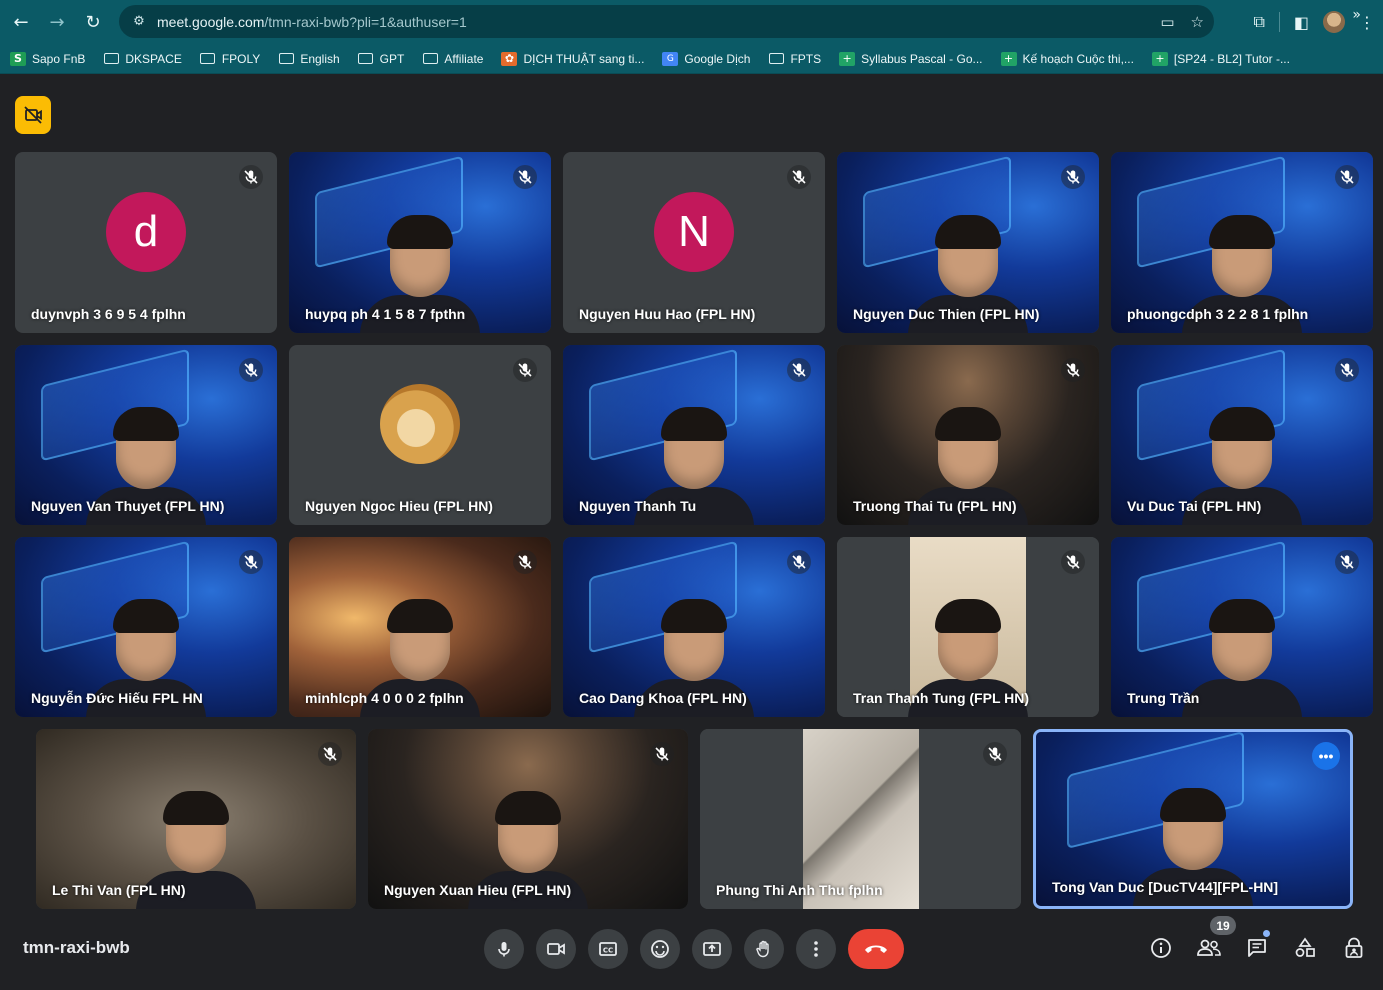  What do you see at coordinates (1258, 22) in the screenshot?
I see `extensions-icon: ⧉` at bounding box center [1258, 22].